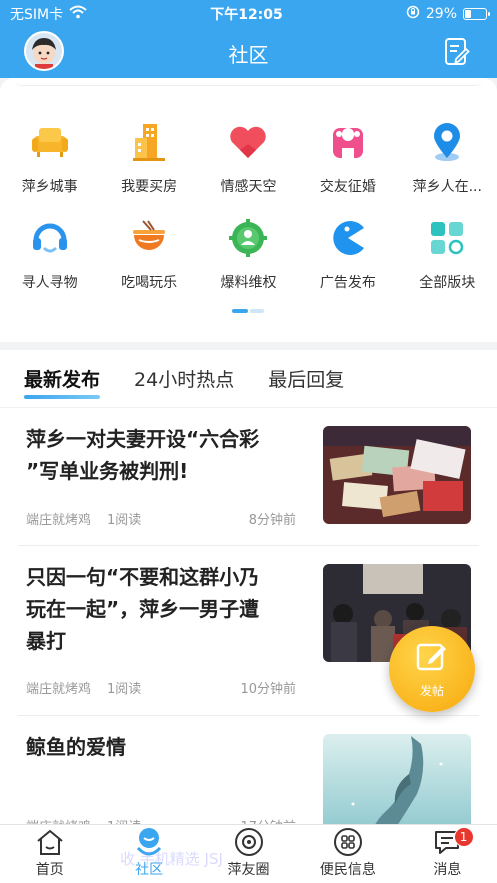 Image resolution: width=497 pixels, height=883 pixels. Describe the element at coordinates (184, 378) in the screenshot. I see `tab-24h-hot: 24小时热点` at that location.